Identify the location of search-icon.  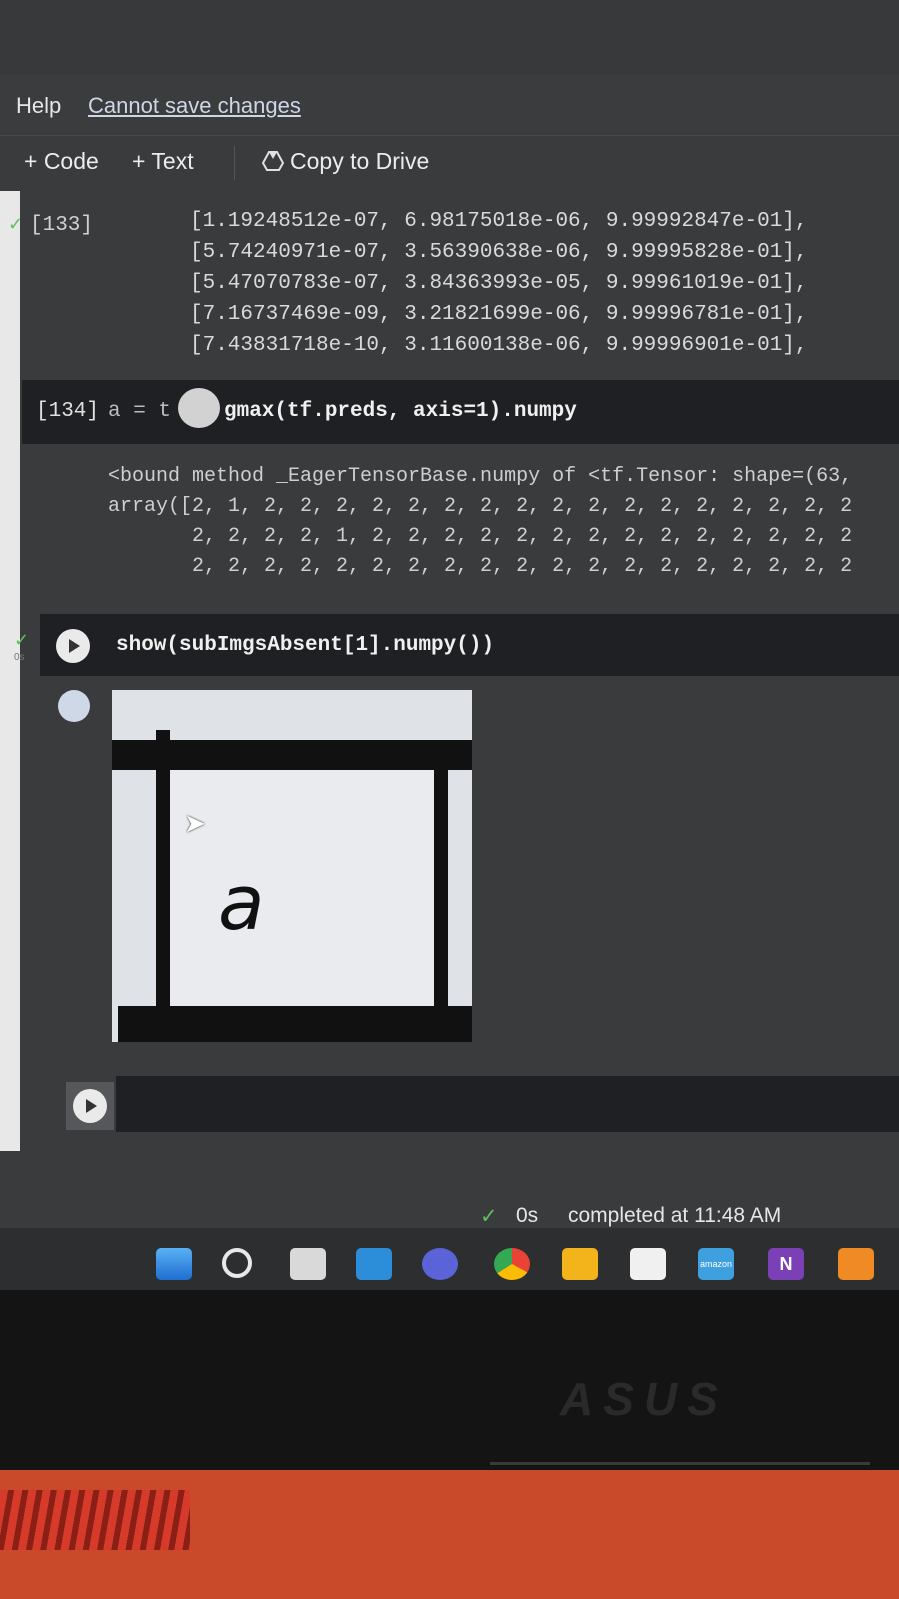
(237, 1263).